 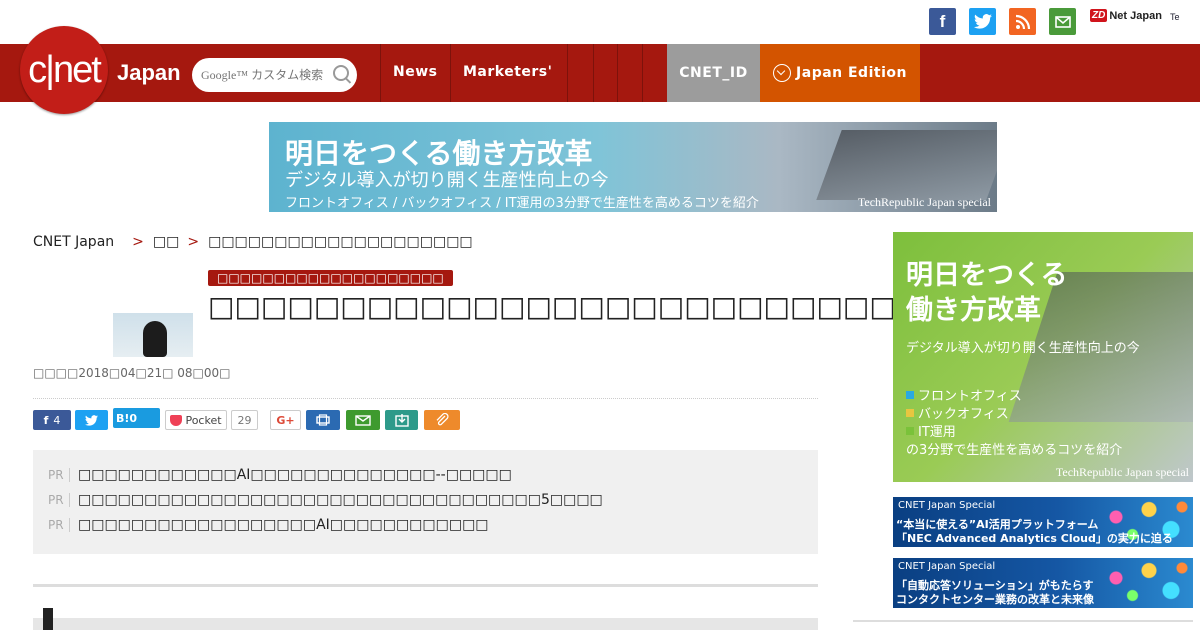 I want to click on envelope-icon, so click(x=1062, y=21).